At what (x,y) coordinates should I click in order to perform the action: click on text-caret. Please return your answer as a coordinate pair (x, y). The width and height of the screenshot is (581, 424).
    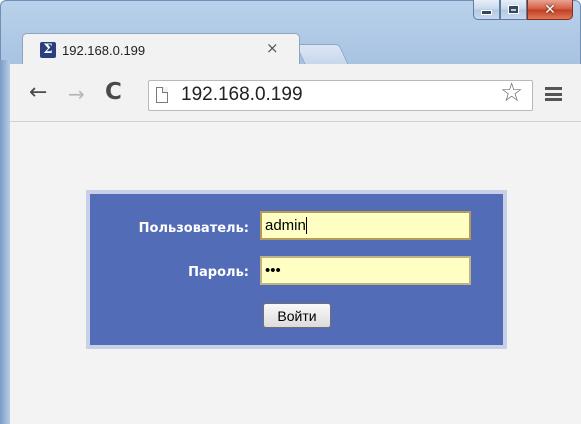
    Looking at the image, I should click on (306, 225).